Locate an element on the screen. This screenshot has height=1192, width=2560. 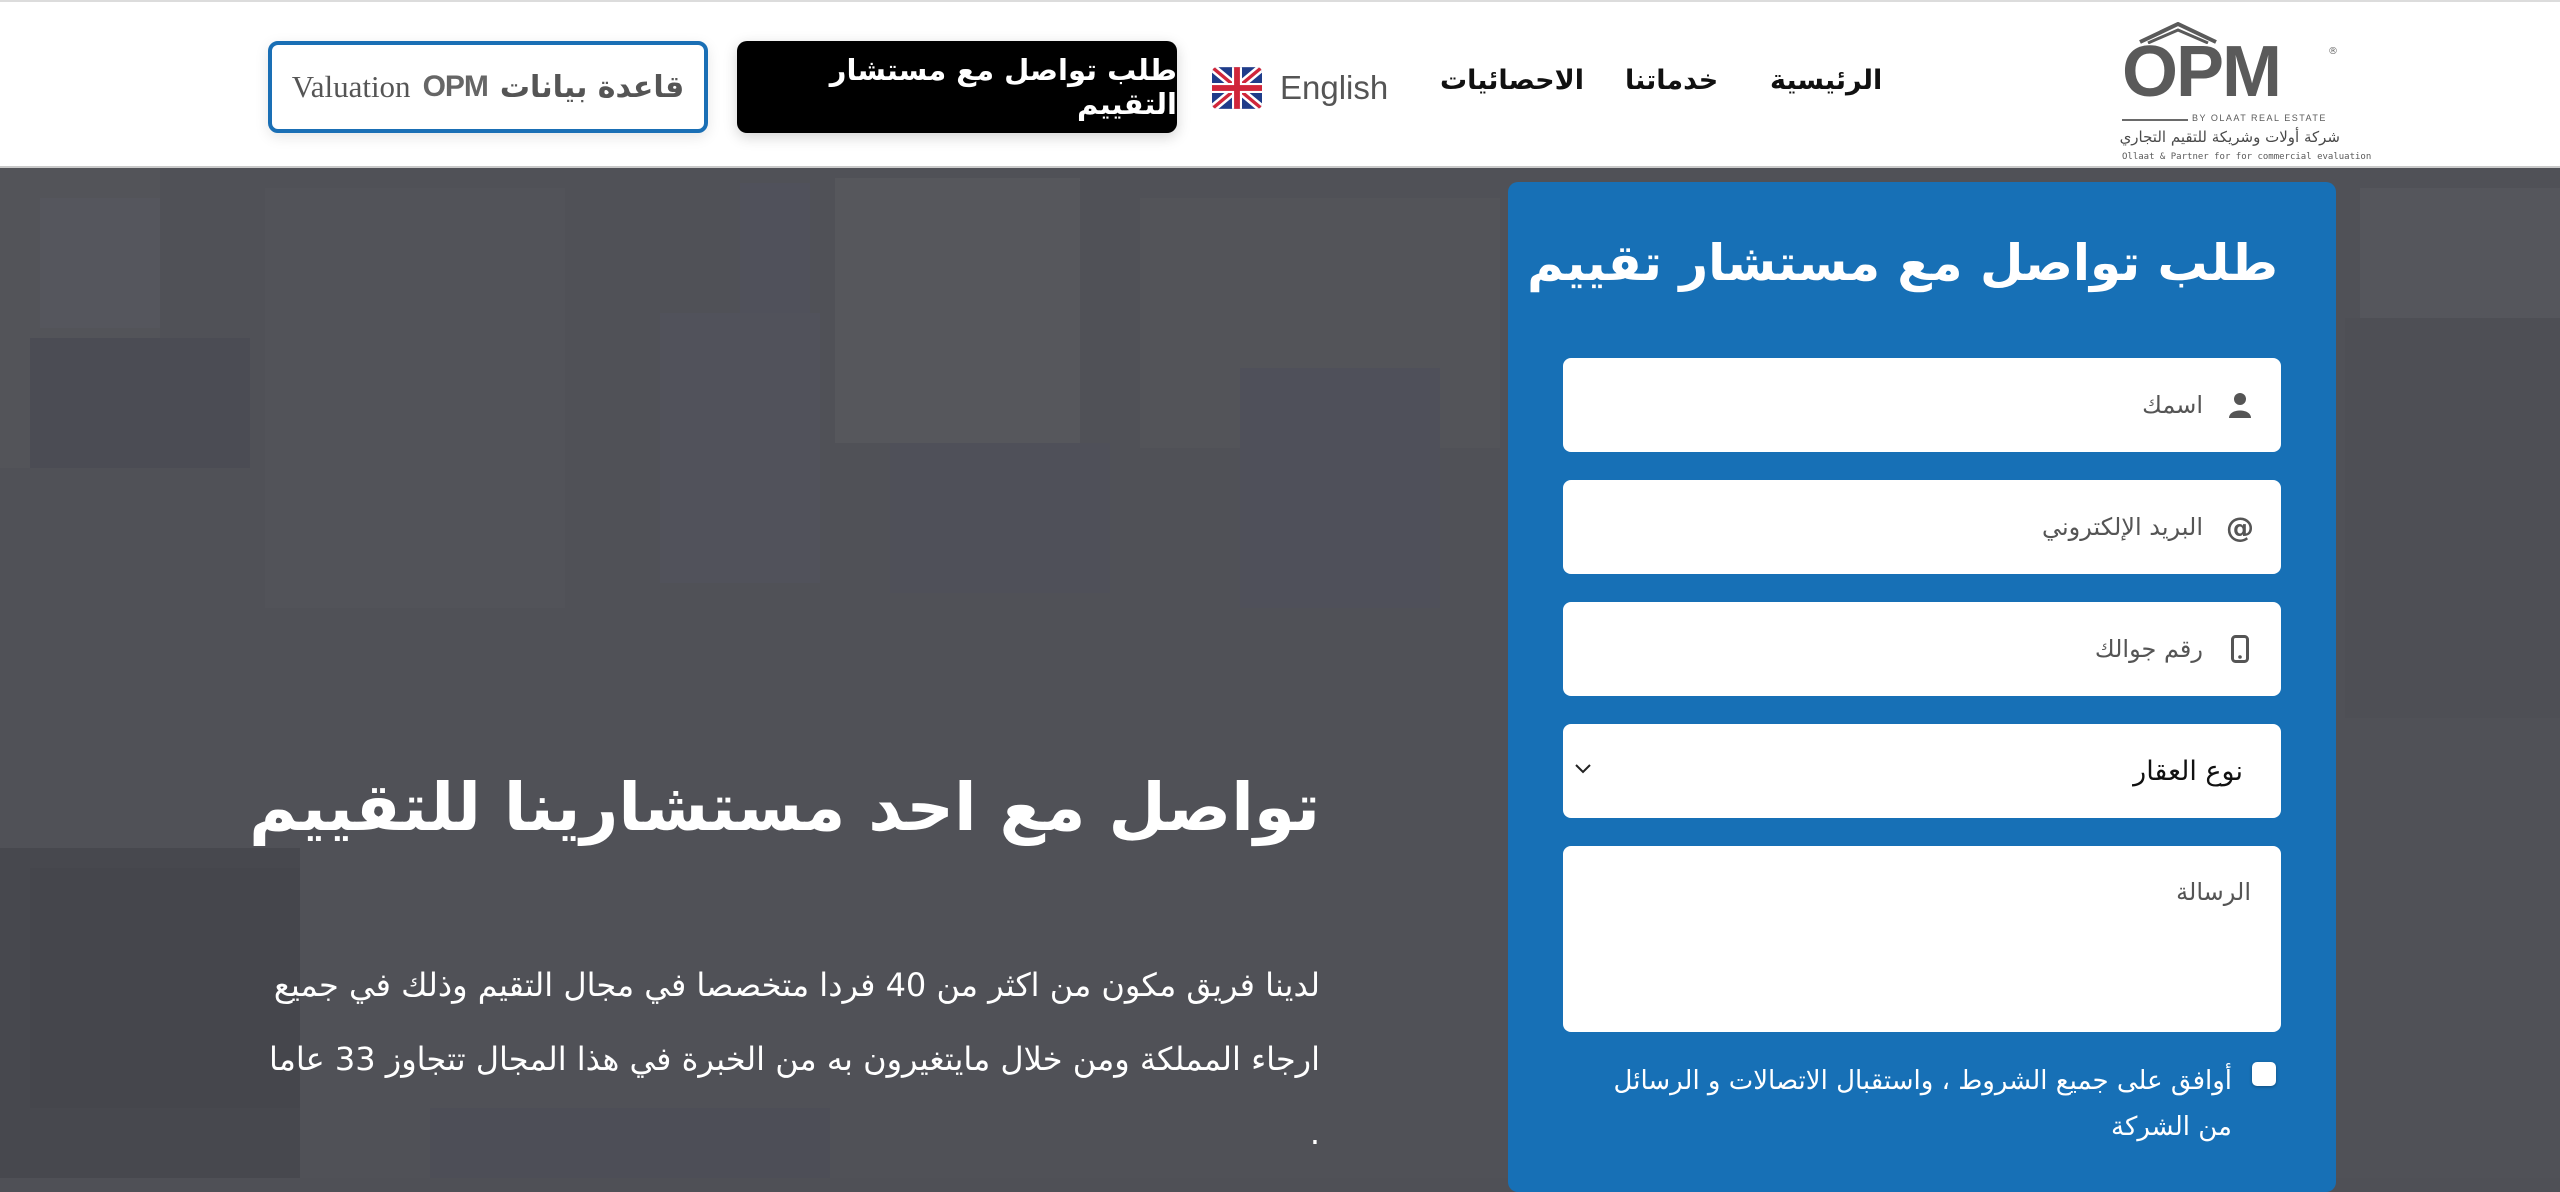
uk-flag-icon is located at coordinates (1237, 88).